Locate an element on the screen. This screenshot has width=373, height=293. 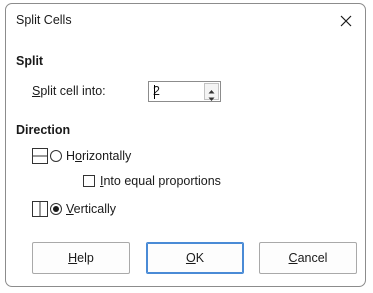
split-vertical-icon is located at coordinates (40, 209).